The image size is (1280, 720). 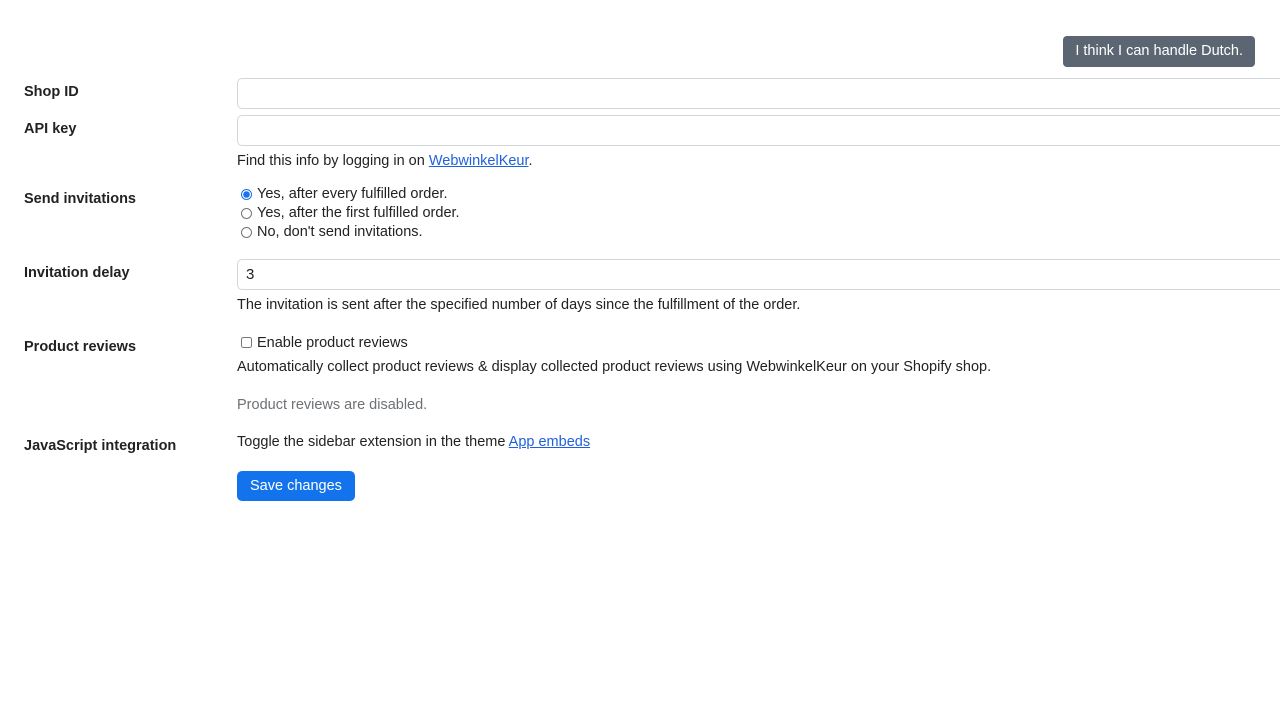 What do you see at coordinates (296, 486) in the screenshot?
I see `save-changes-button: Save changes` at bounding box center [296, 486].